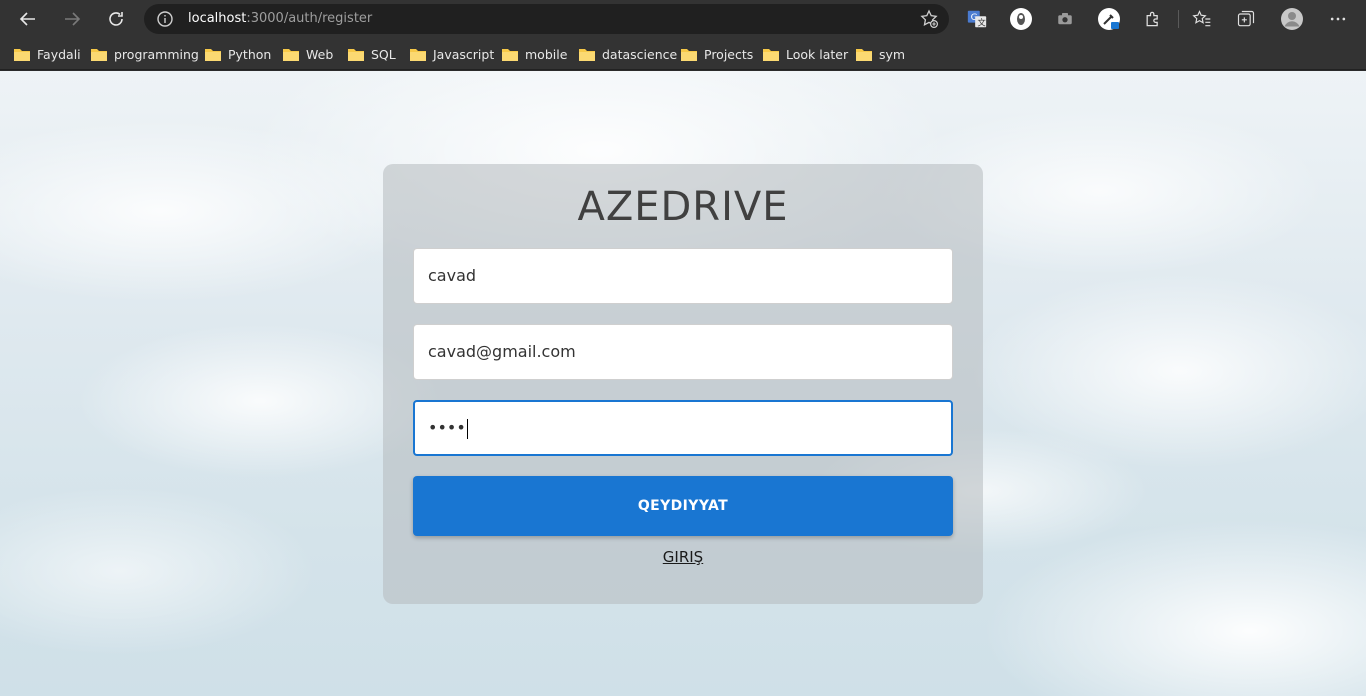 Image resolution: width=1366 pixels, height=696 pixels. Describe the element at coordinates (447, 427) in the screenshot. I see `password-value: ••••` at that location.